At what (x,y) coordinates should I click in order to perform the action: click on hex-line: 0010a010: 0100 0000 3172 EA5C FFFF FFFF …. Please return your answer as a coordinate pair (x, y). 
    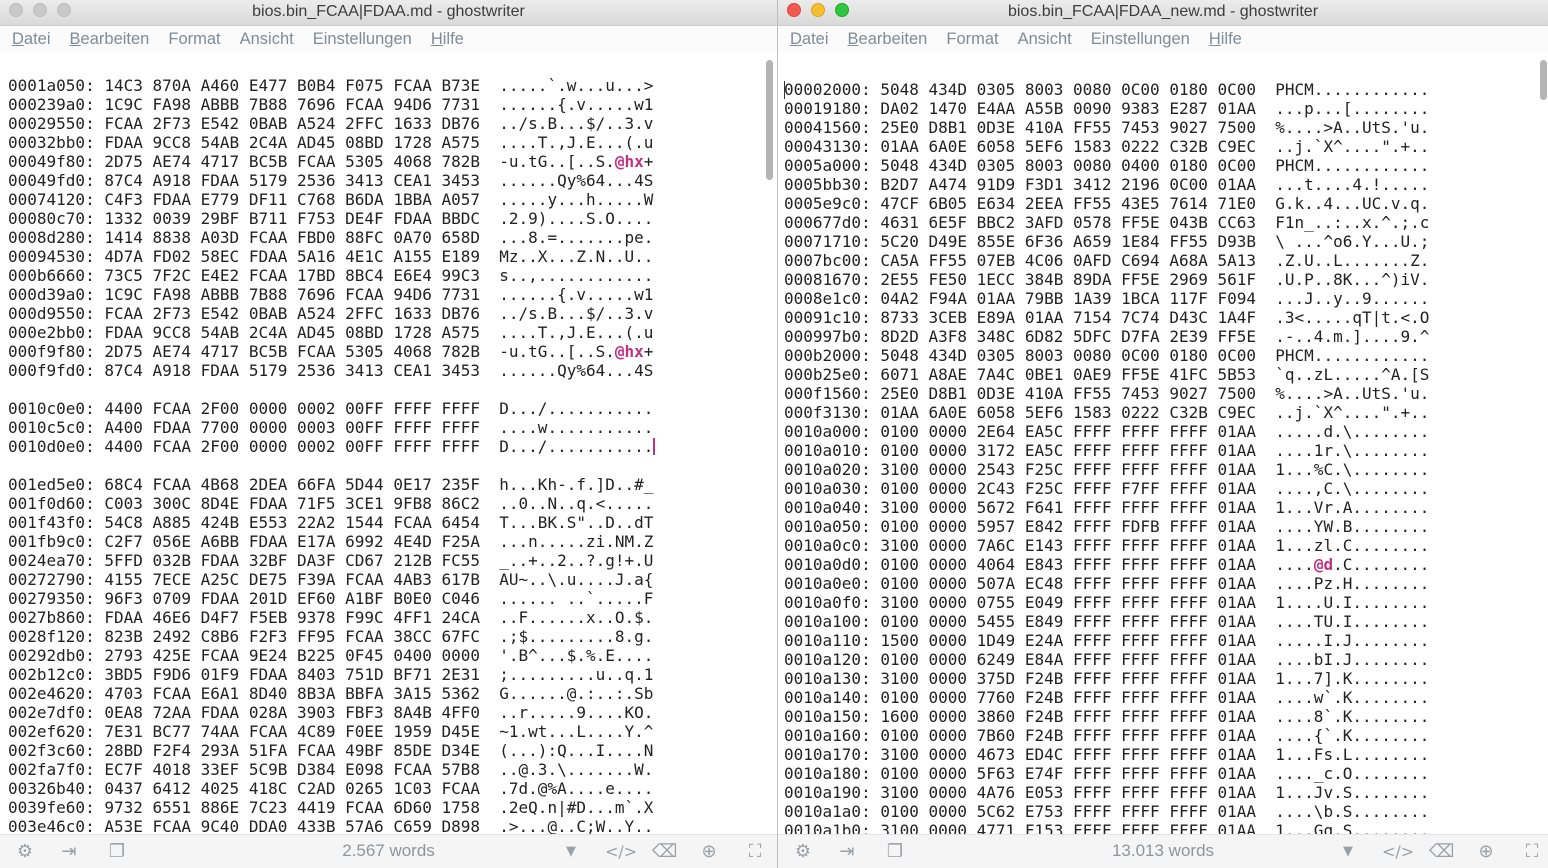
    Looking at the image, I should click on (1107, 450).